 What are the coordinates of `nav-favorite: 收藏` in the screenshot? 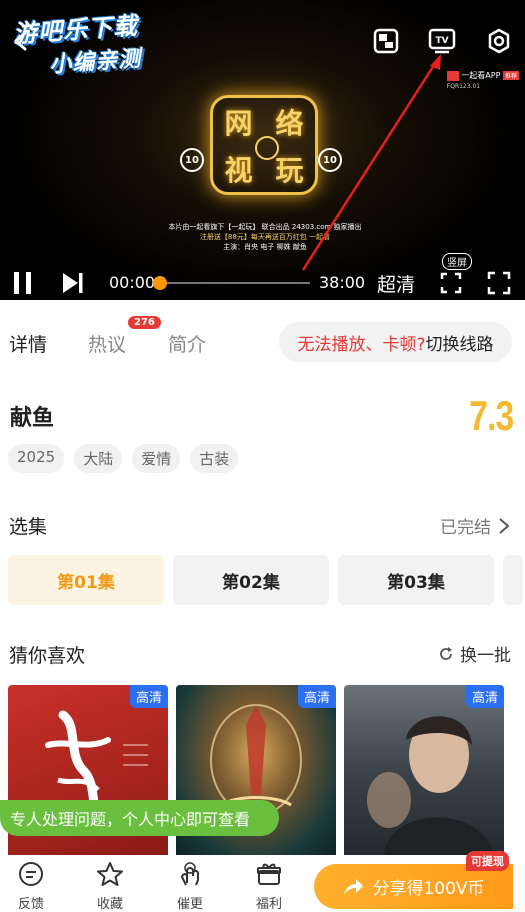 It's located at (110, 886).